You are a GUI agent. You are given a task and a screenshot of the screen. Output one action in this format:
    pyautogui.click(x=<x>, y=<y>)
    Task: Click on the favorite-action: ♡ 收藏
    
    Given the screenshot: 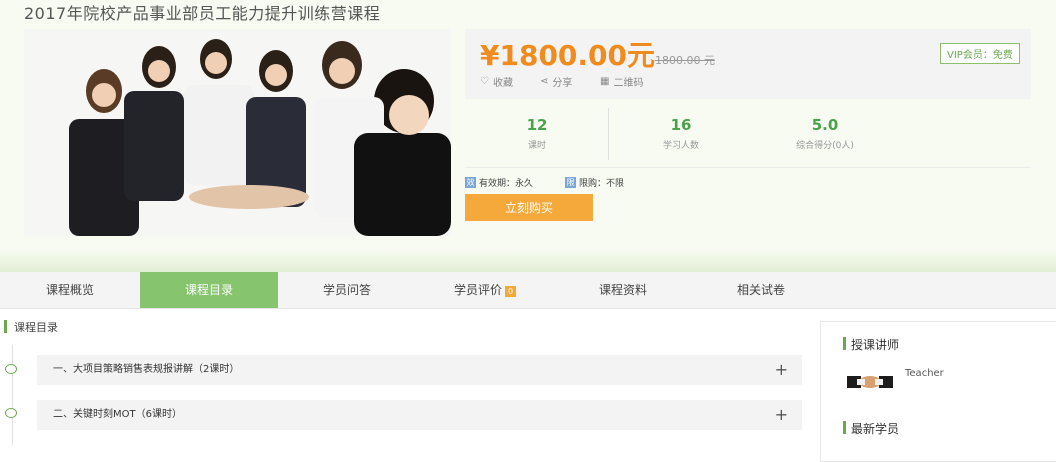 What is the action you would take?
    pyautogui.click(x=496, y=81)
    